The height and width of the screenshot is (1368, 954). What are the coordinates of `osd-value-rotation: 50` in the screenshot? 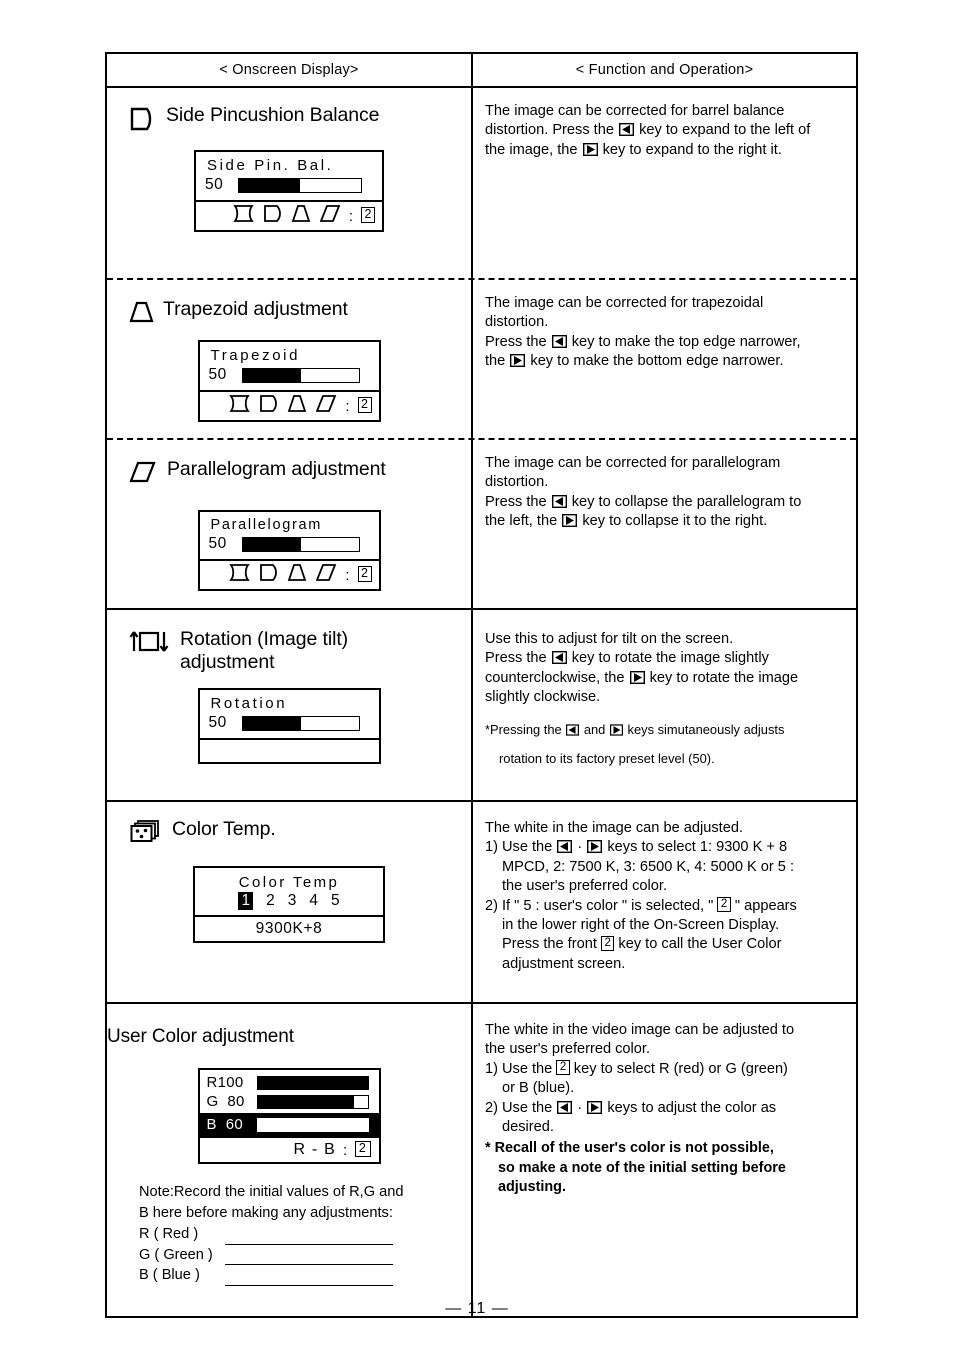 It's located at (217, 722).